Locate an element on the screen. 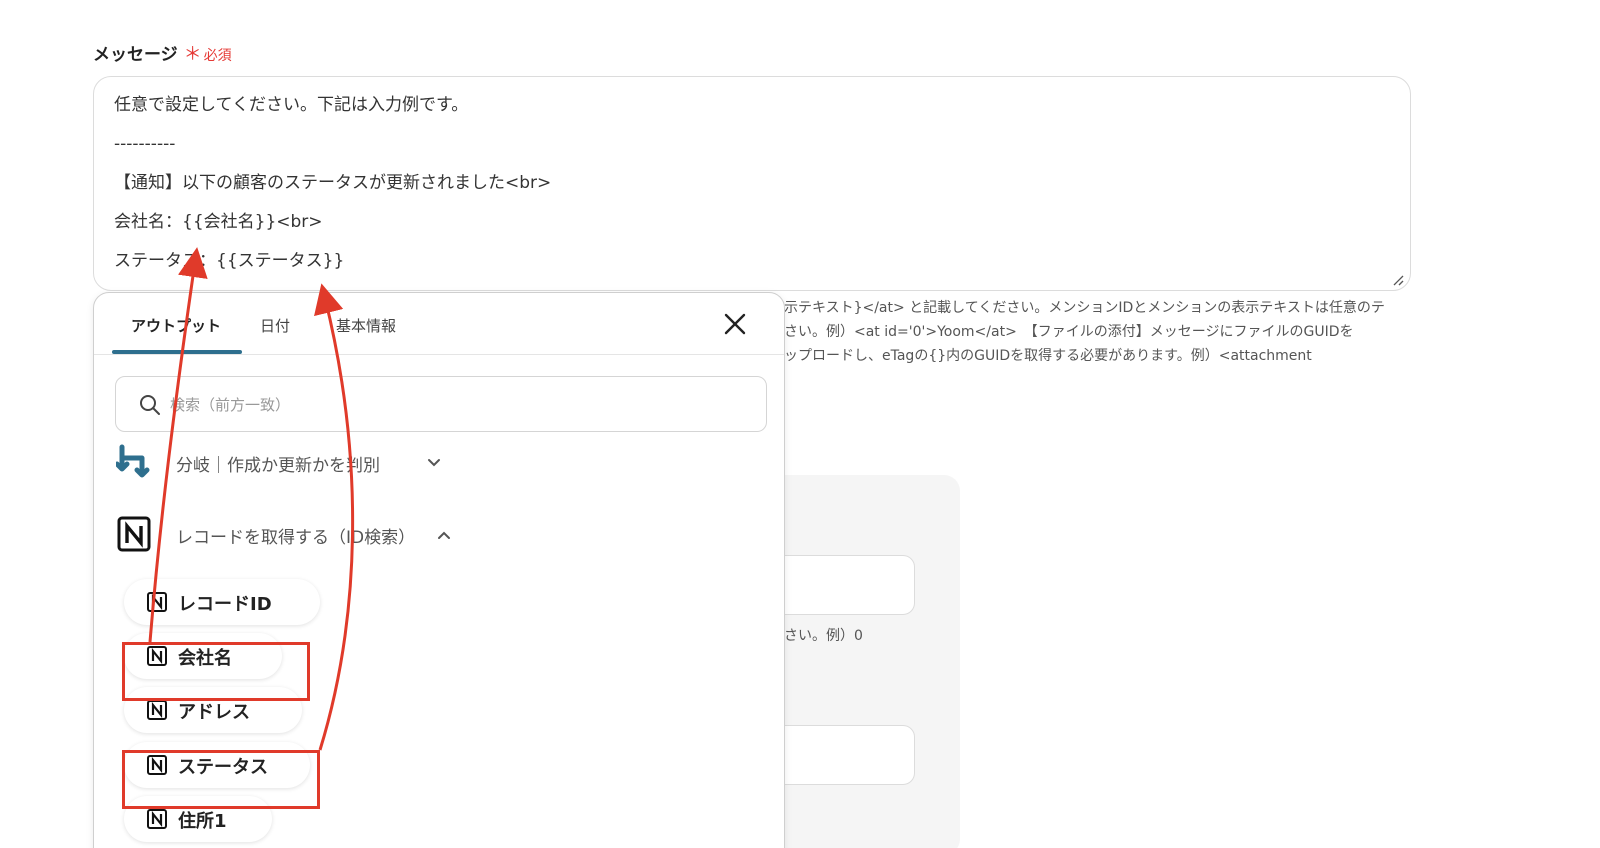 This screenshot has width=1600, height=848. search-input: 検索（前方一致） is located at coordinates (441, 404).